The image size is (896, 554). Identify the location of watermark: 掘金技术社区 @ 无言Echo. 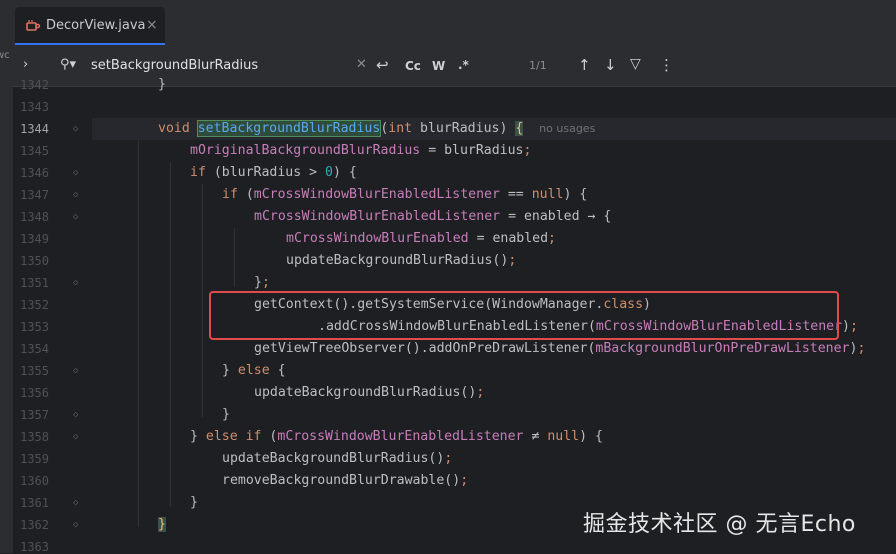
(719, 524).